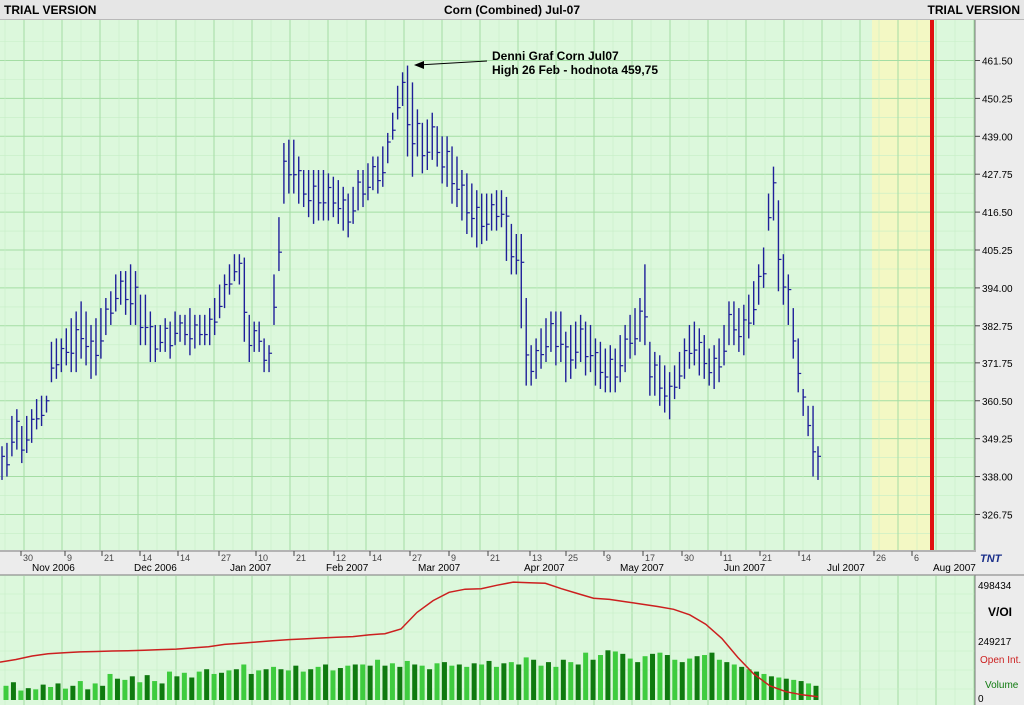 Image resolution: width=1024 pixels, height=705 pixels. Describe the element at coordinates (689, 558) in the screenshot. I see `date-day-label: 30` at that location.